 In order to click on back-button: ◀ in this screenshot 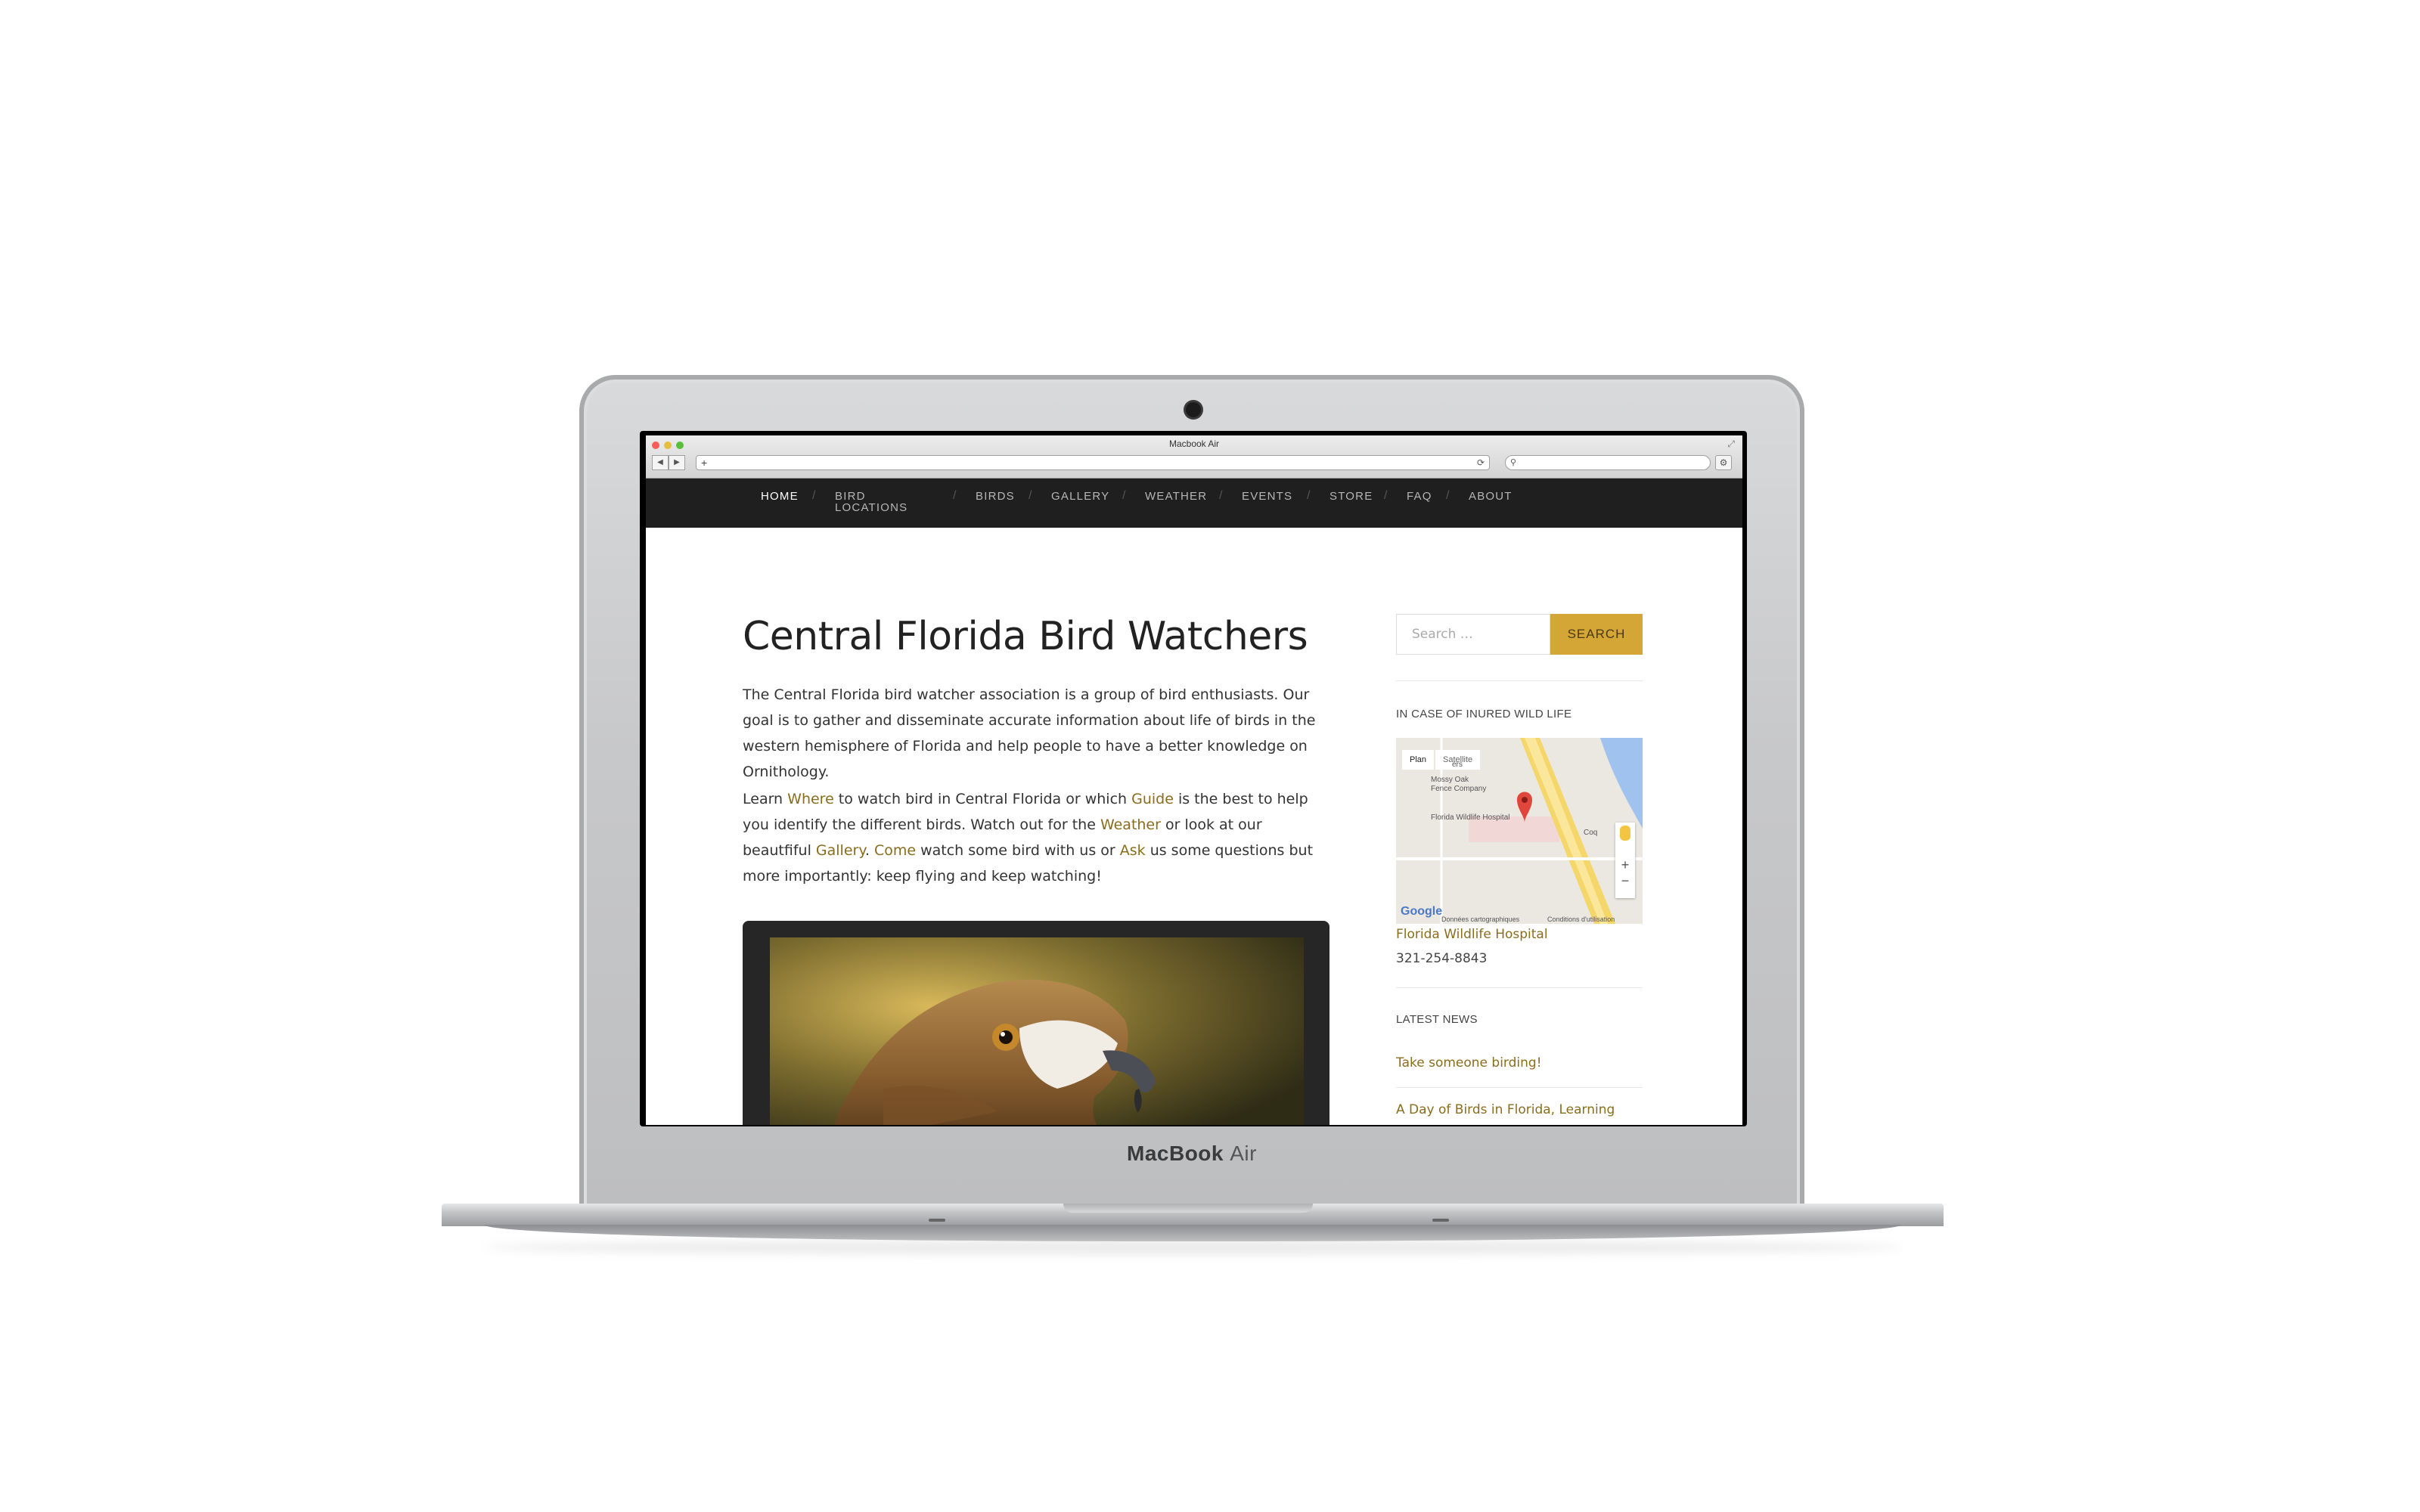, I will do `click(660, 462)`.